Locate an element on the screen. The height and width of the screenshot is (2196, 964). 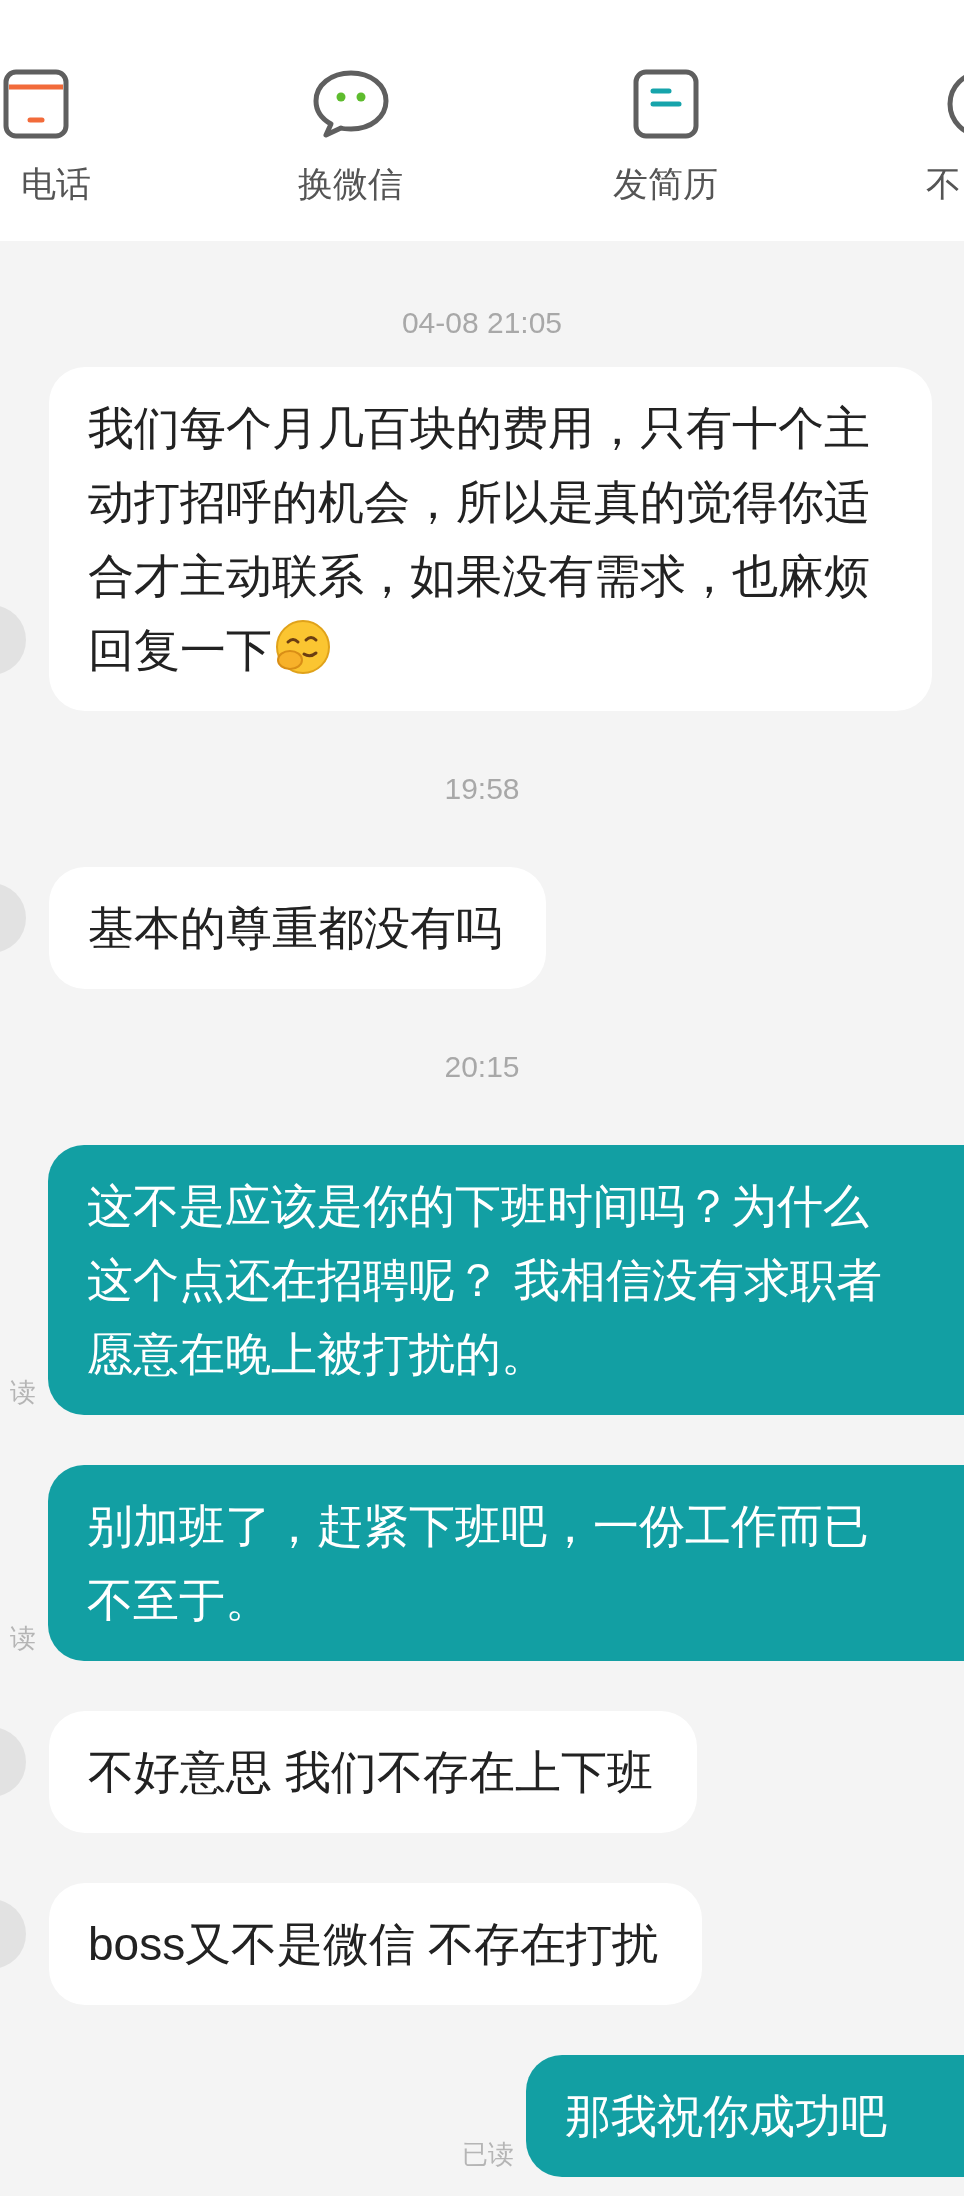
timestamp: 04-08 21:05 is located at coordinates (482, 323).